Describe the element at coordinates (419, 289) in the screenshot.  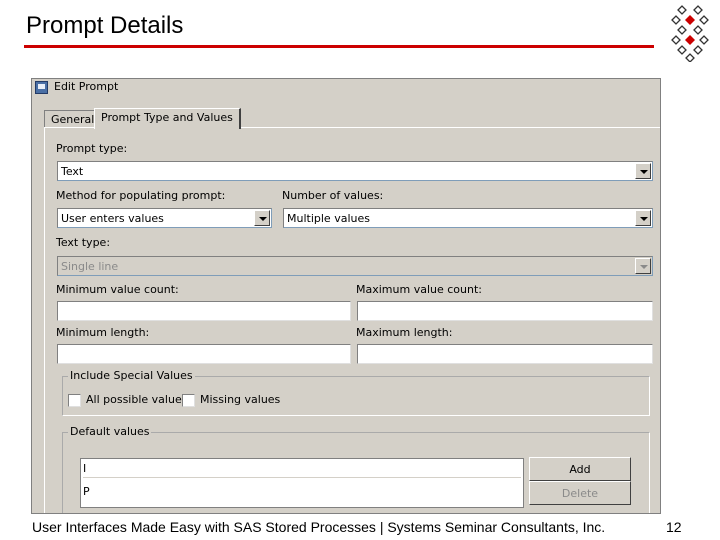
I see `max-value-count-label: Maximum value count:` at that location.